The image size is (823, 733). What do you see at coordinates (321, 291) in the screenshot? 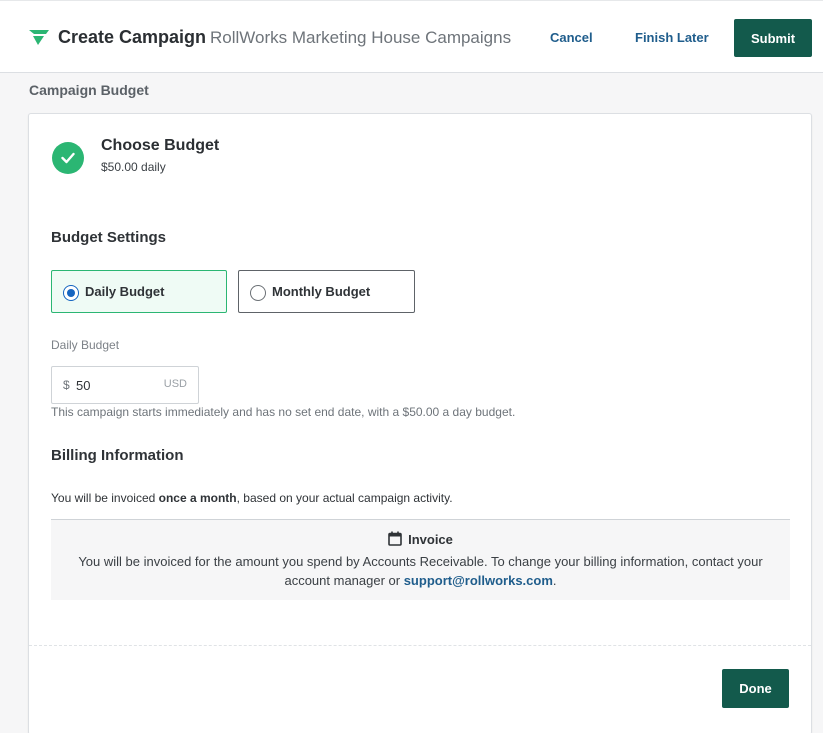
I see `monthly-budget-label: Monthly Budget` at bounding box center [321, 291].